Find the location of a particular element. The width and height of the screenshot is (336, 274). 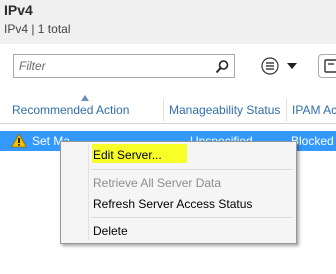

sort-ascending-icon is located at coordinates (85, 98).